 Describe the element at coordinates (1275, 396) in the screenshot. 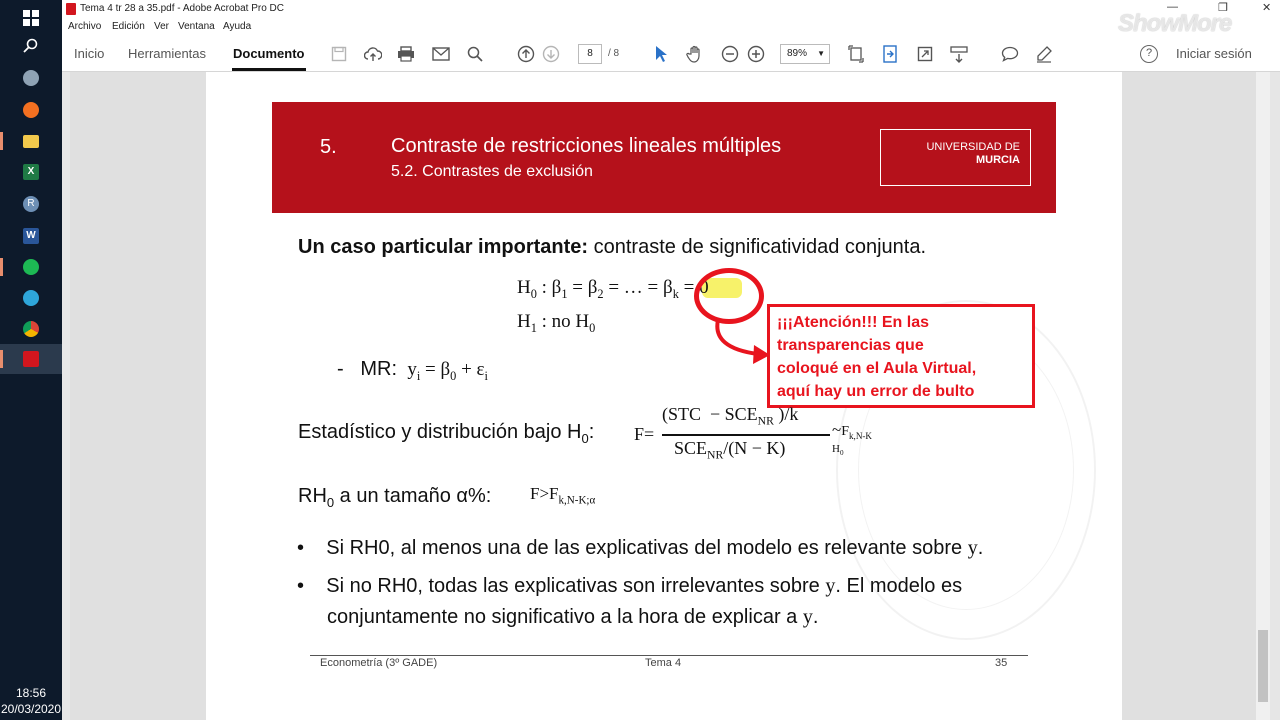

I see `right-panel-rail` at that location.